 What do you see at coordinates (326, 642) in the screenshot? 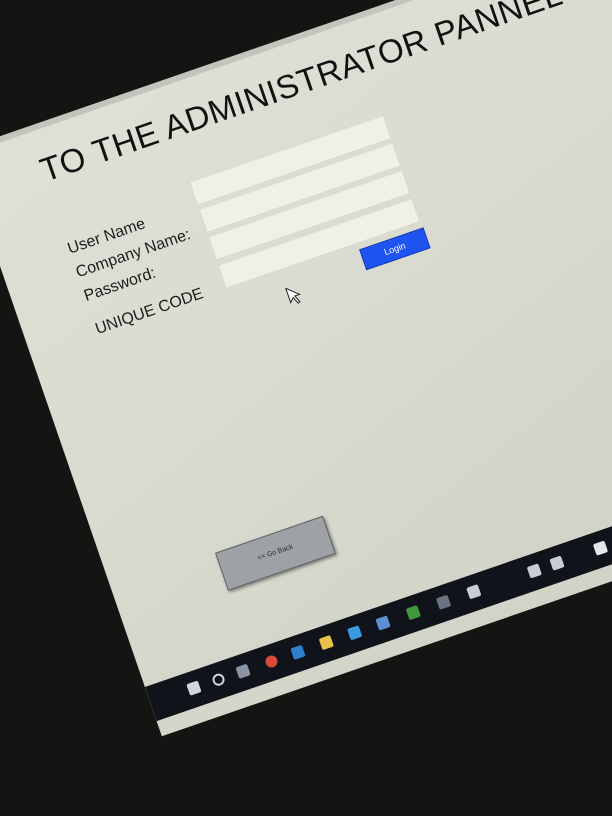
I see `file-explorer-icon` at bounding box center [326, 642].